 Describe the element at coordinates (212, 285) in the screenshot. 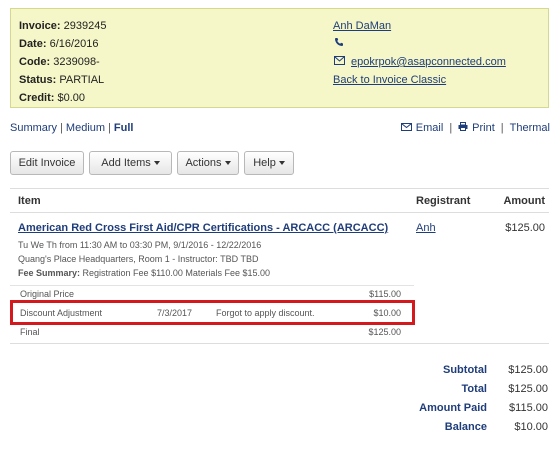

I see `divider` at that location.